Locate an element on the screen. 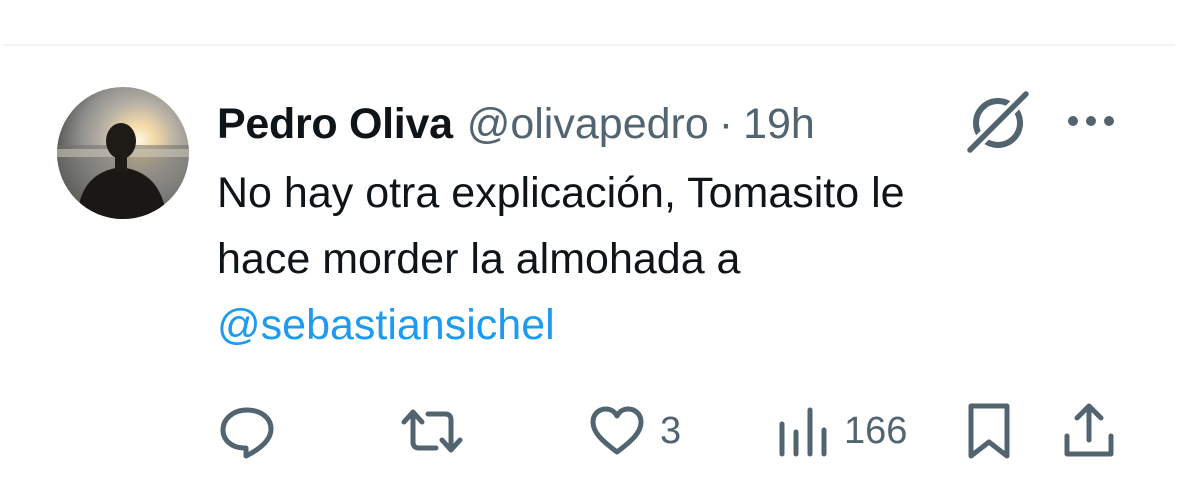 This screenshot has width=1179, height=481. mention-link: @sebastiansichel is located at coordinates (667, 325).